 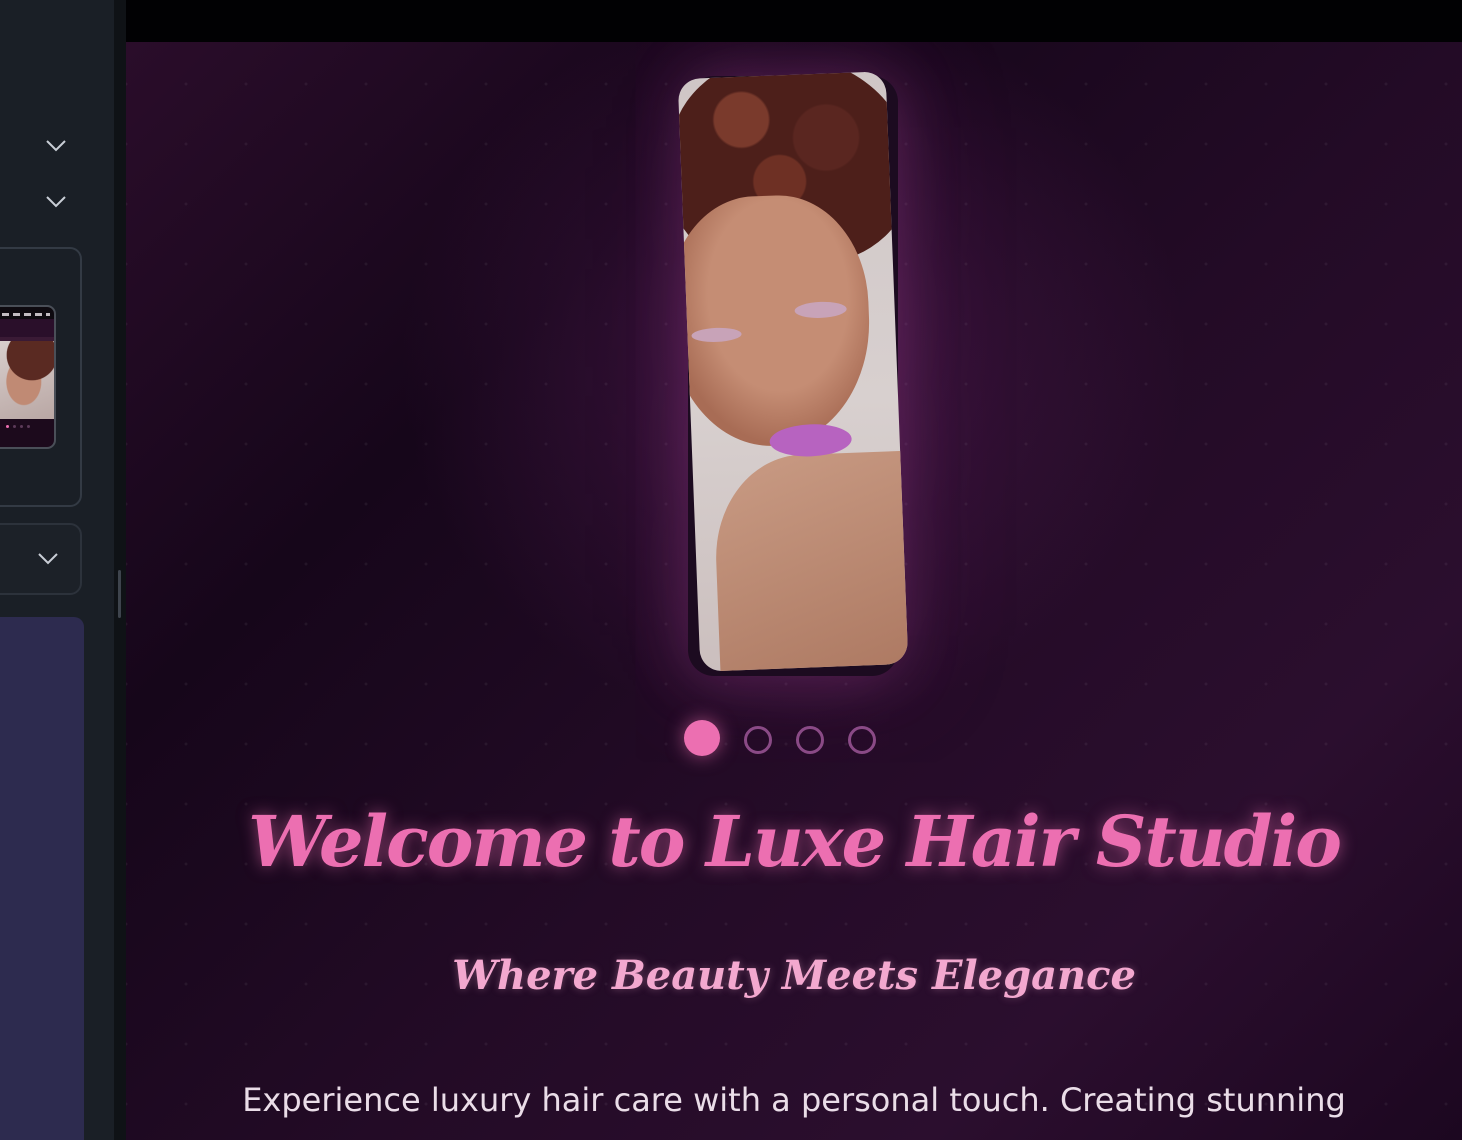 What do you see at coordinates (27, 380) in the screenshot?
I see `thumbnail-photo` at bounding box center [27, 380].